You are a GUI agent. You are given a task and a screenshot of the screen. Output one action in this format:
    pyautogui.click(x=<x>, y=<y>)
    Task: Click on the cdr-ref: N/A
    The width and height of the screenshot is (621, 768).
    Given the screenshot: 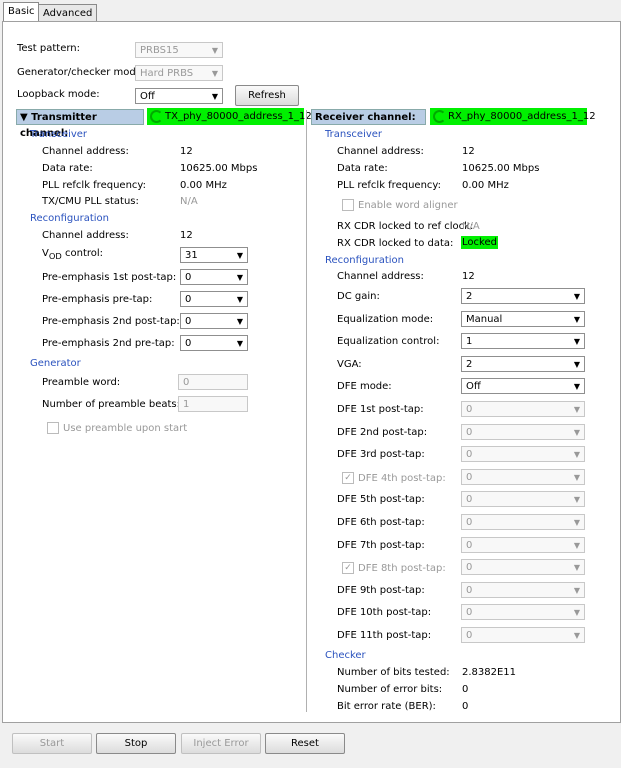 What is the action you would take?
    pyautogui.click(x=471, y=226)
    